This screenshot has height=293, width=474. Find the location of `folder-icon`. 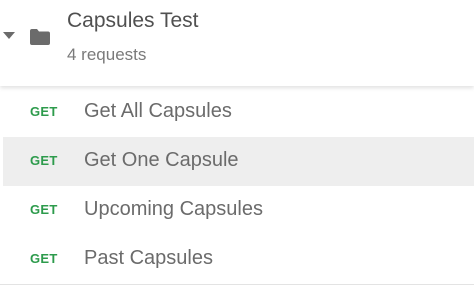

folder-icon is located at coordinates (40, 37).